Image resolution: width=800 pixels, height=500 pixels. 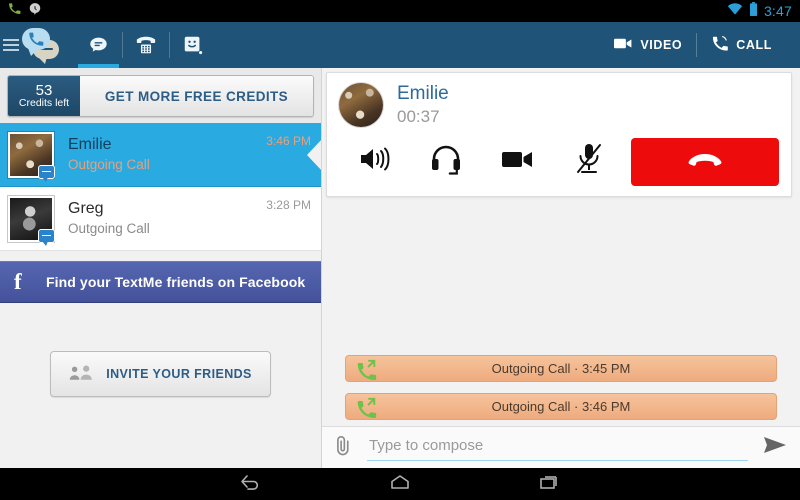 I want to click on conversation-time: 3:28 PM, so click(x=288, y=205).